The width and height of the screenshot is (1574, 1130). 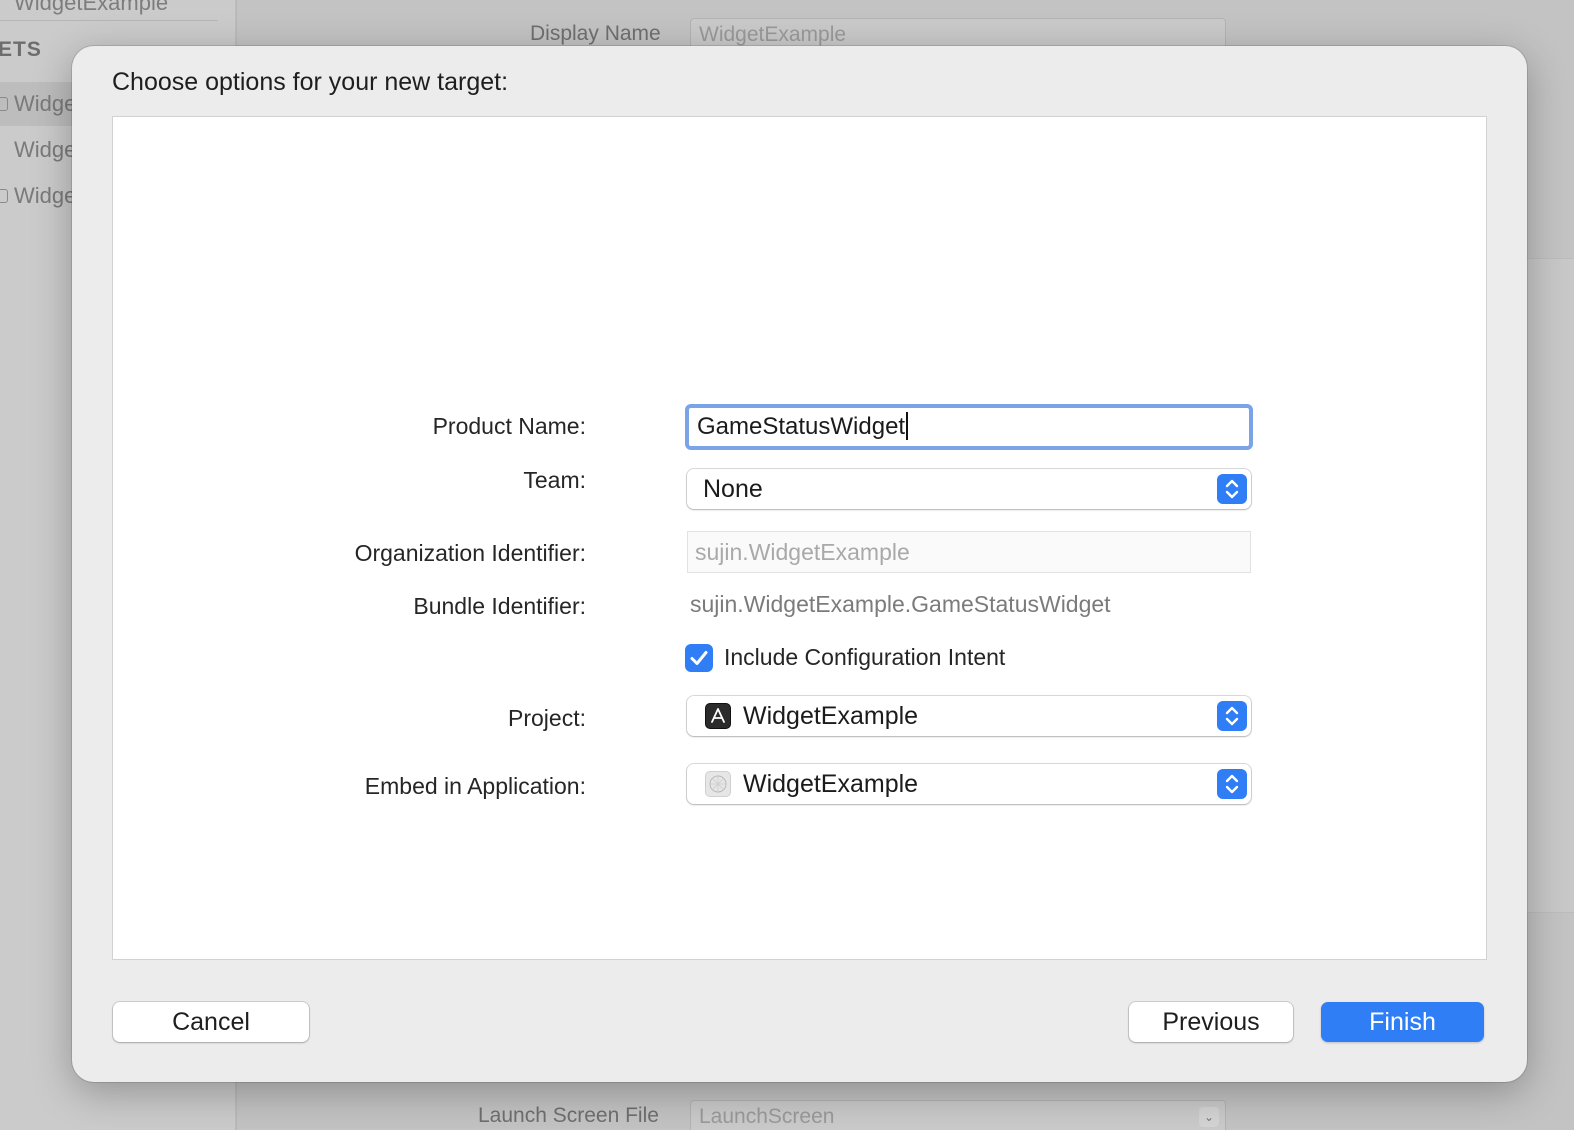 What do you see at coordinates (907, 426) in the screenshot?
I see `text-caret` at bounding box center [907, 426].